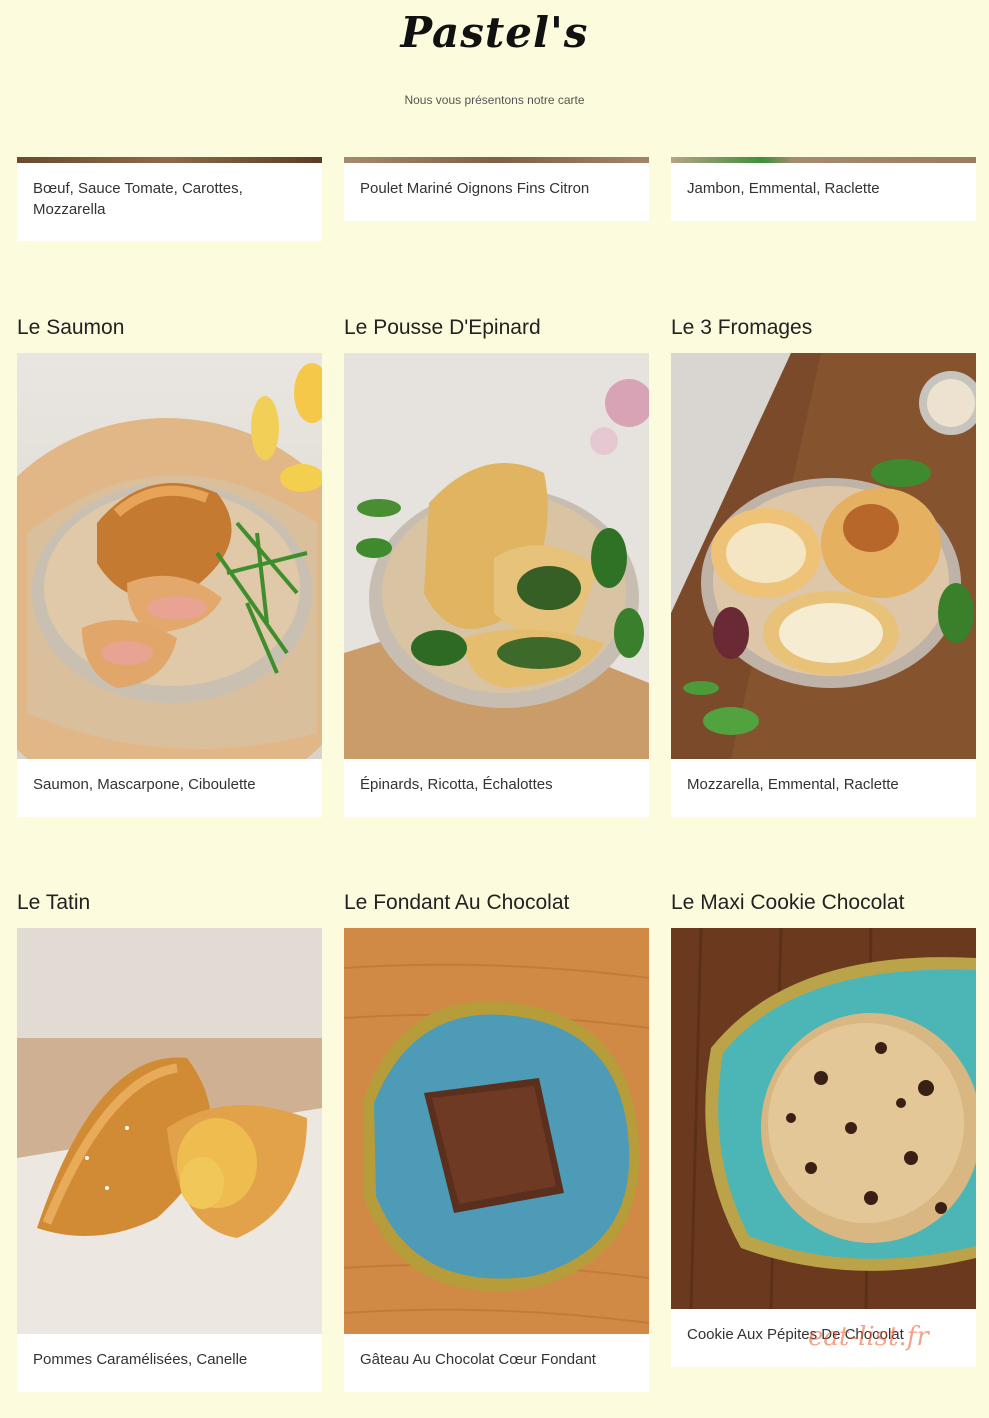 The height and width of the screenshot is (1418, 989). Describe the element at coordinates (496, 1131) in the screenshot. I see `brownie-photo` at that location.